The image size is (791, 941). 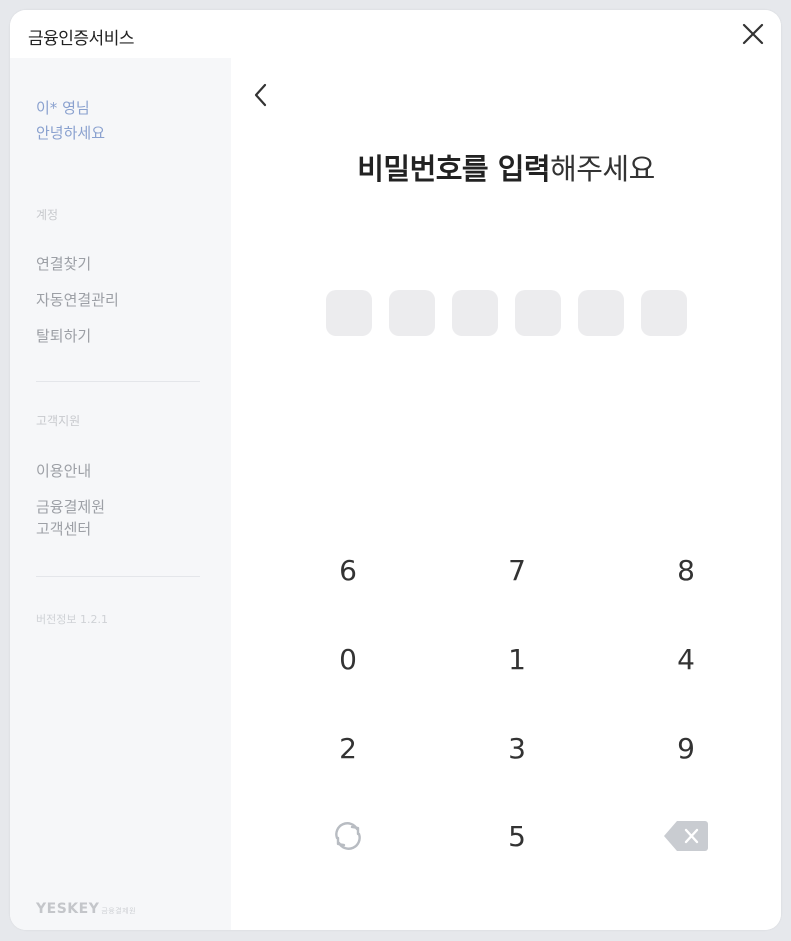 I want to click on sidebar-item-find-connection: 연결찾기, so click(x=63, y=264).